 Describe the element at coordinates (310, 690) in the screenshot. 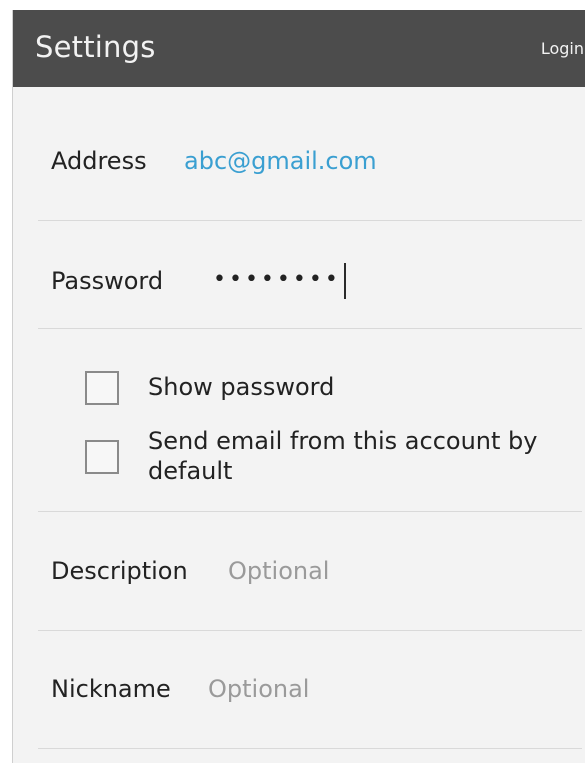

I see `nickname-row: Nickname Optional` at that location.